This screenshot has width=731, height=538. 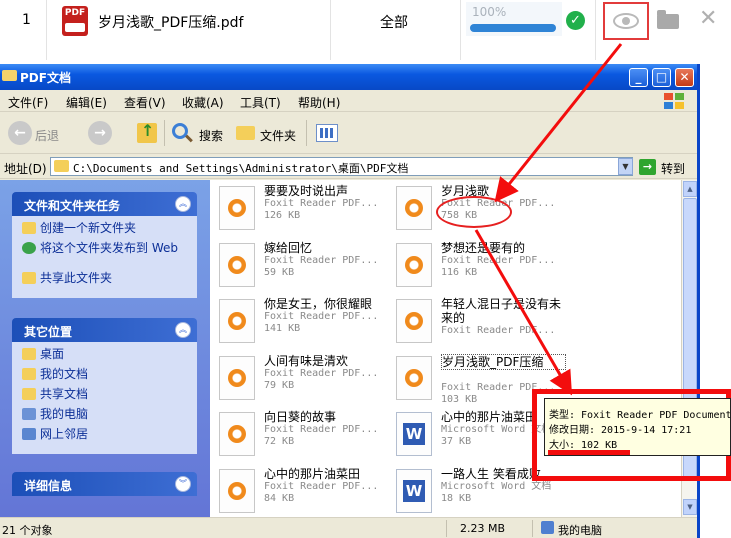 I want to click on annotation-arrows, so click(x=548, y=219).